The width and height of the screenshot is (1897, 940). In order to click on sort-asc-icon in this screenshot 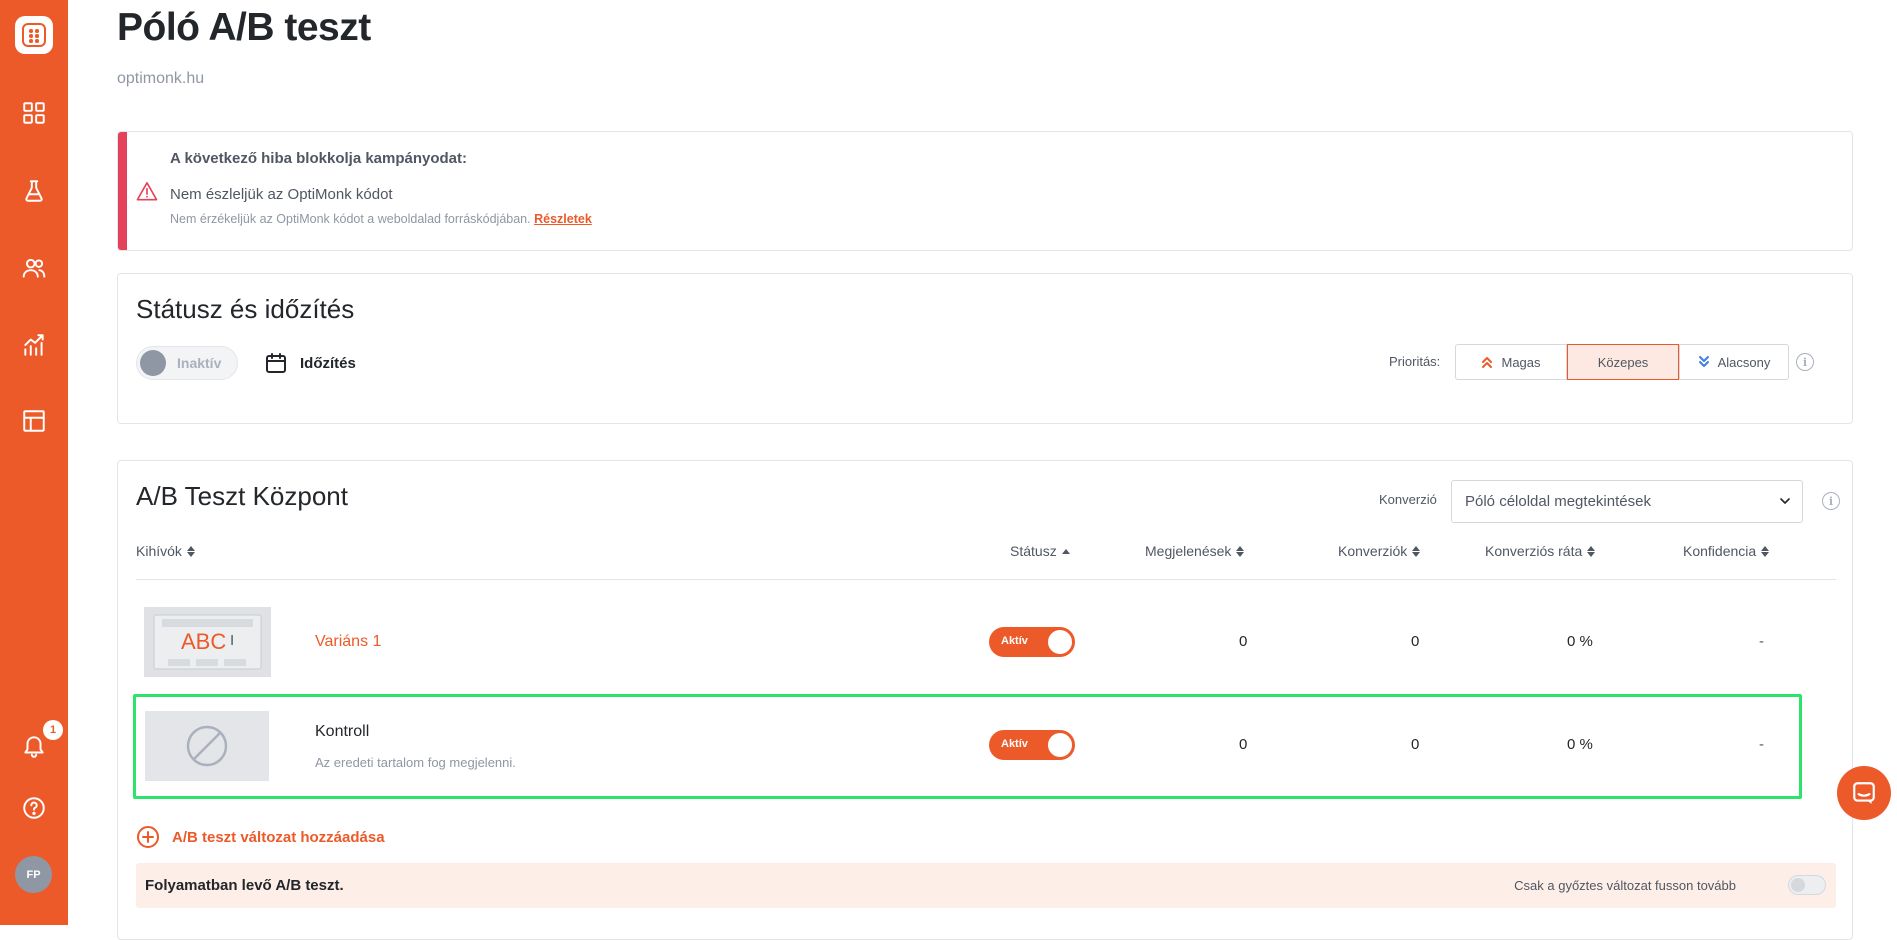, I will do `click(1065, 551)`.